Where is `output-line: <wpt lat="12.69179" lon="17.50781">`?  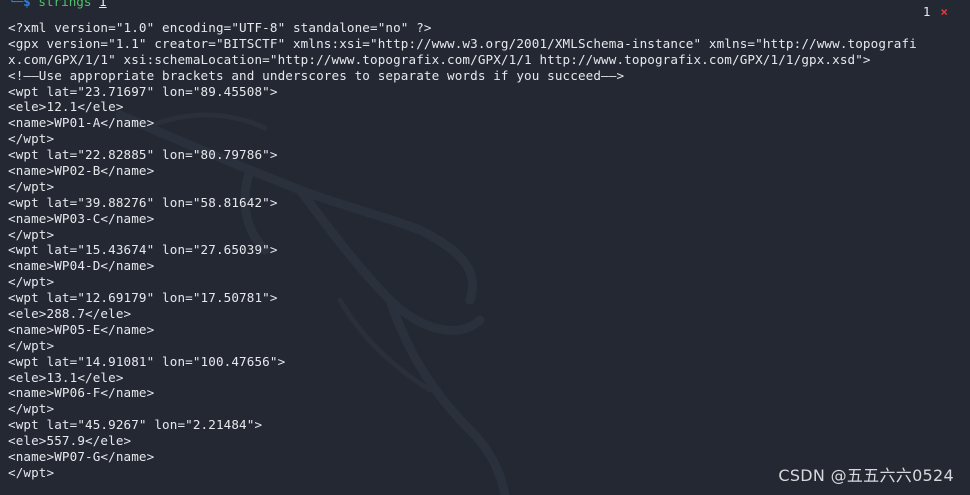
output-line: <wpt lat="12.69179" lon="17.50781"> is located at coordinates (143, 298).